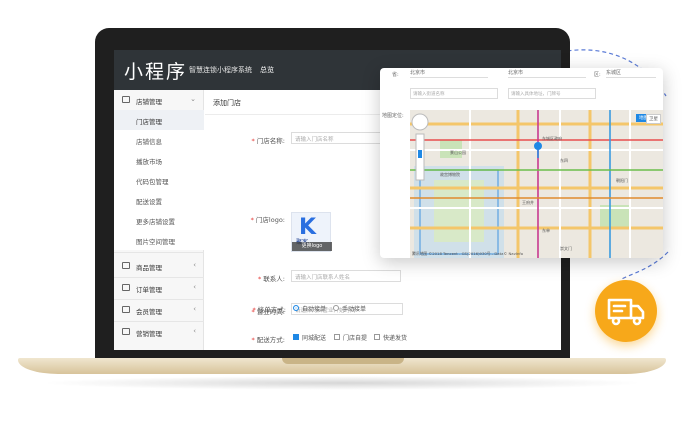 The image size is (685, 446). I want to click on goods-icon, so click(126, 265).